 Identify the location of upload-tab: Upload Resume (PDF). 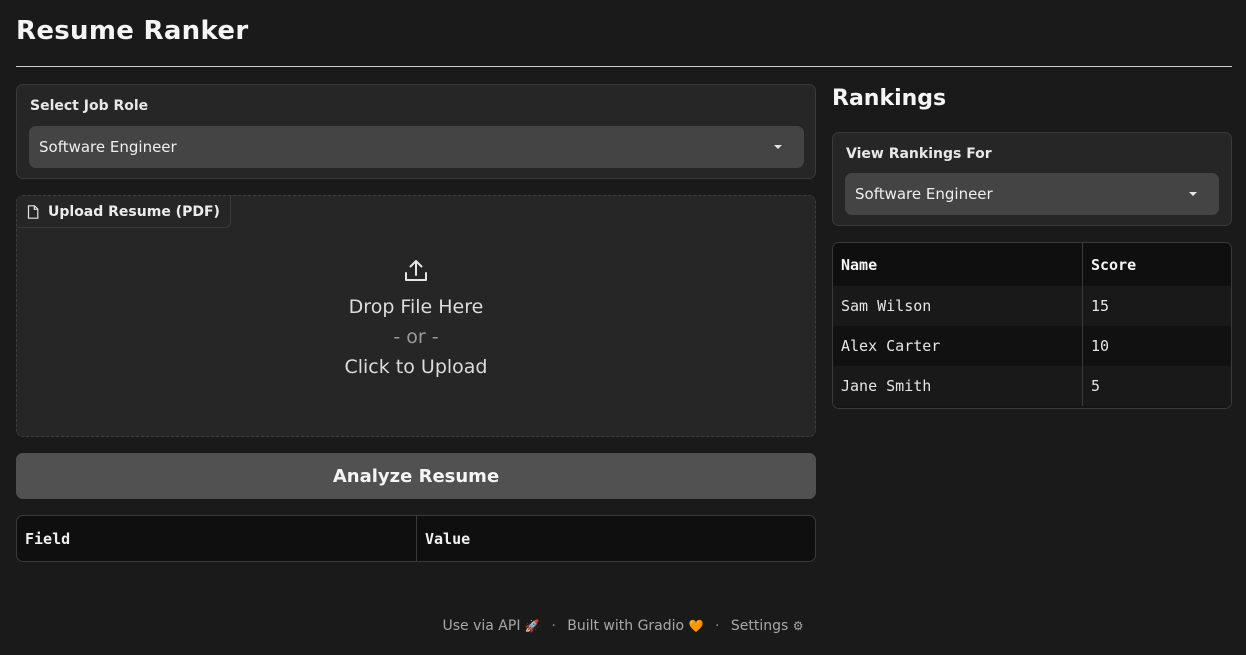
(124, 212).